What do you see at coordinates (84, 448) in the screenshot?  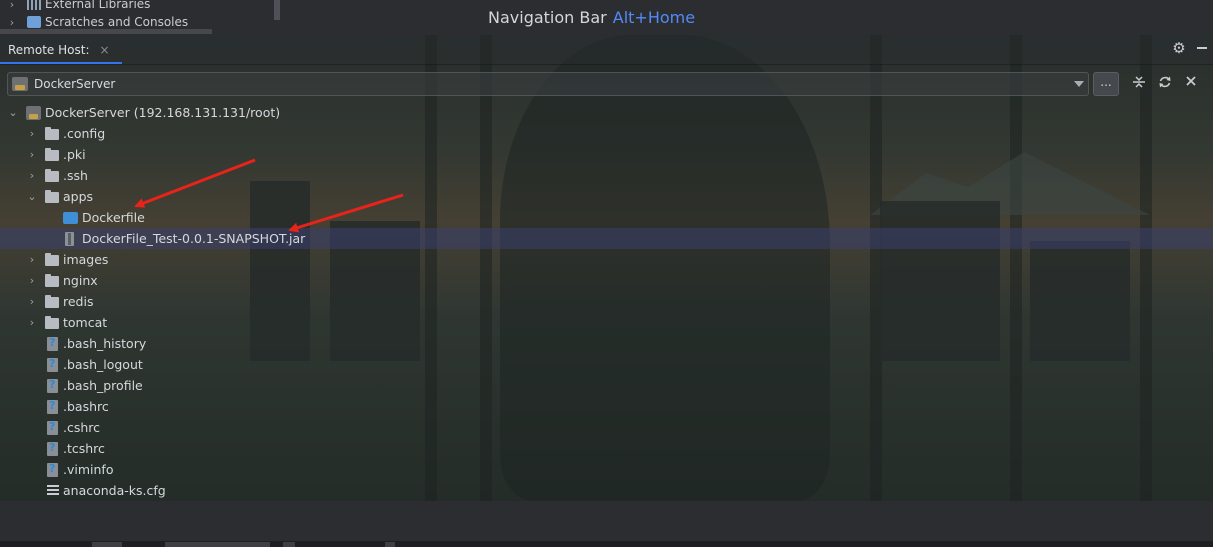 I see `tree-item-label: .tcshrc` at bounding box center [84, 448].